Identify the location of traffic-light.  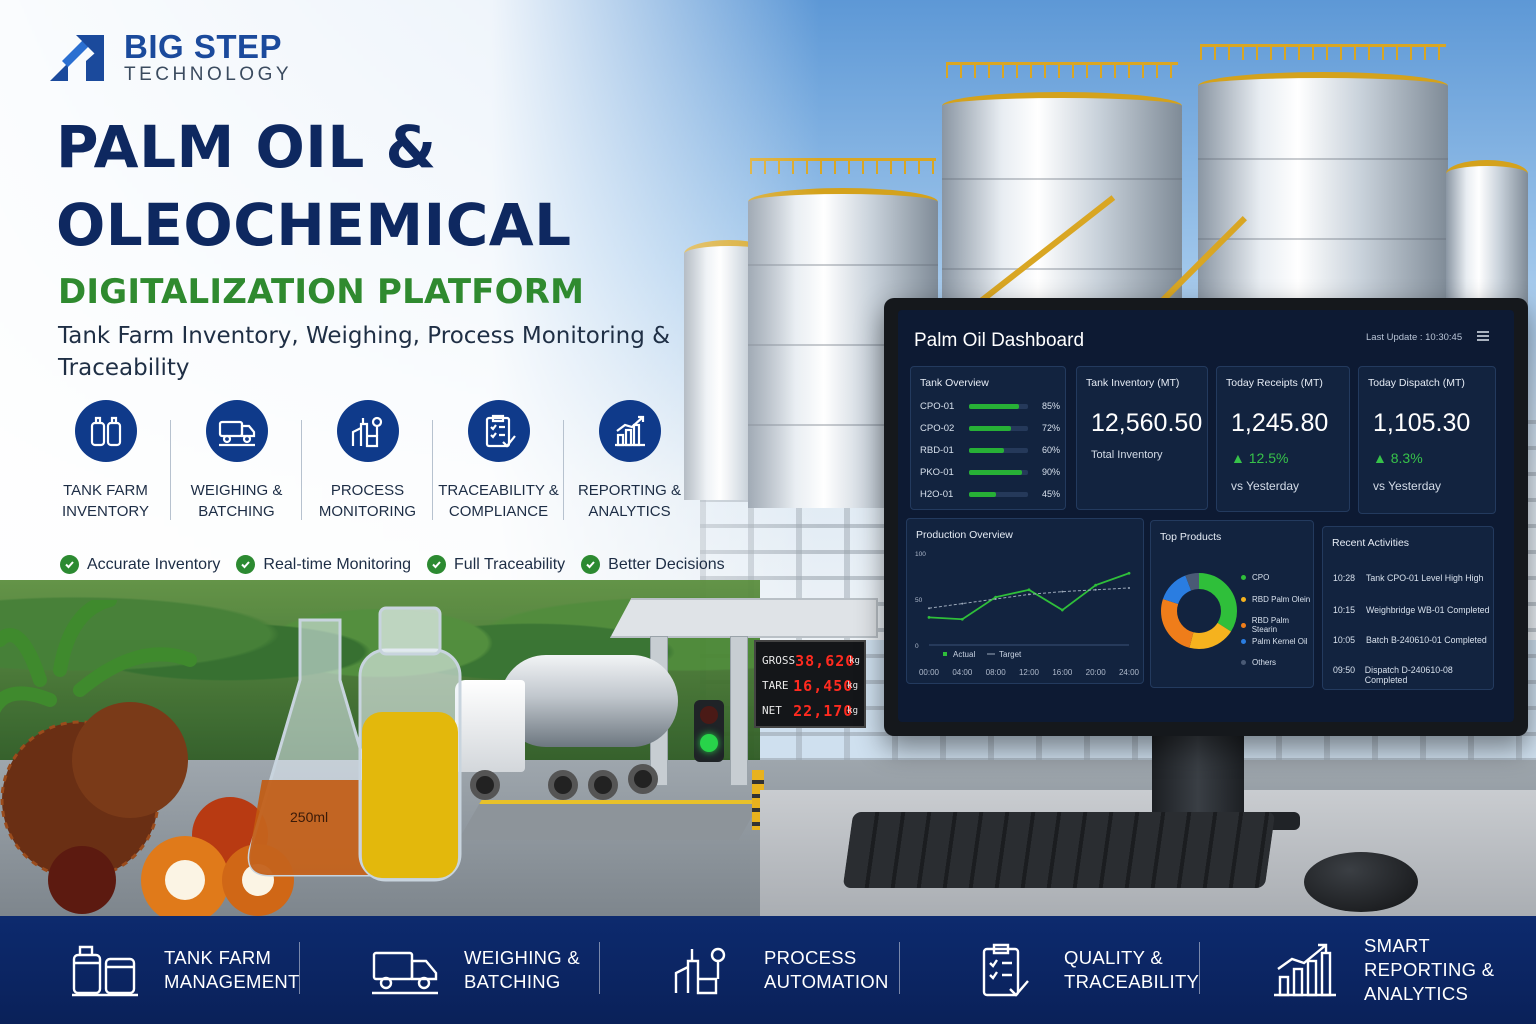
(709, 731).